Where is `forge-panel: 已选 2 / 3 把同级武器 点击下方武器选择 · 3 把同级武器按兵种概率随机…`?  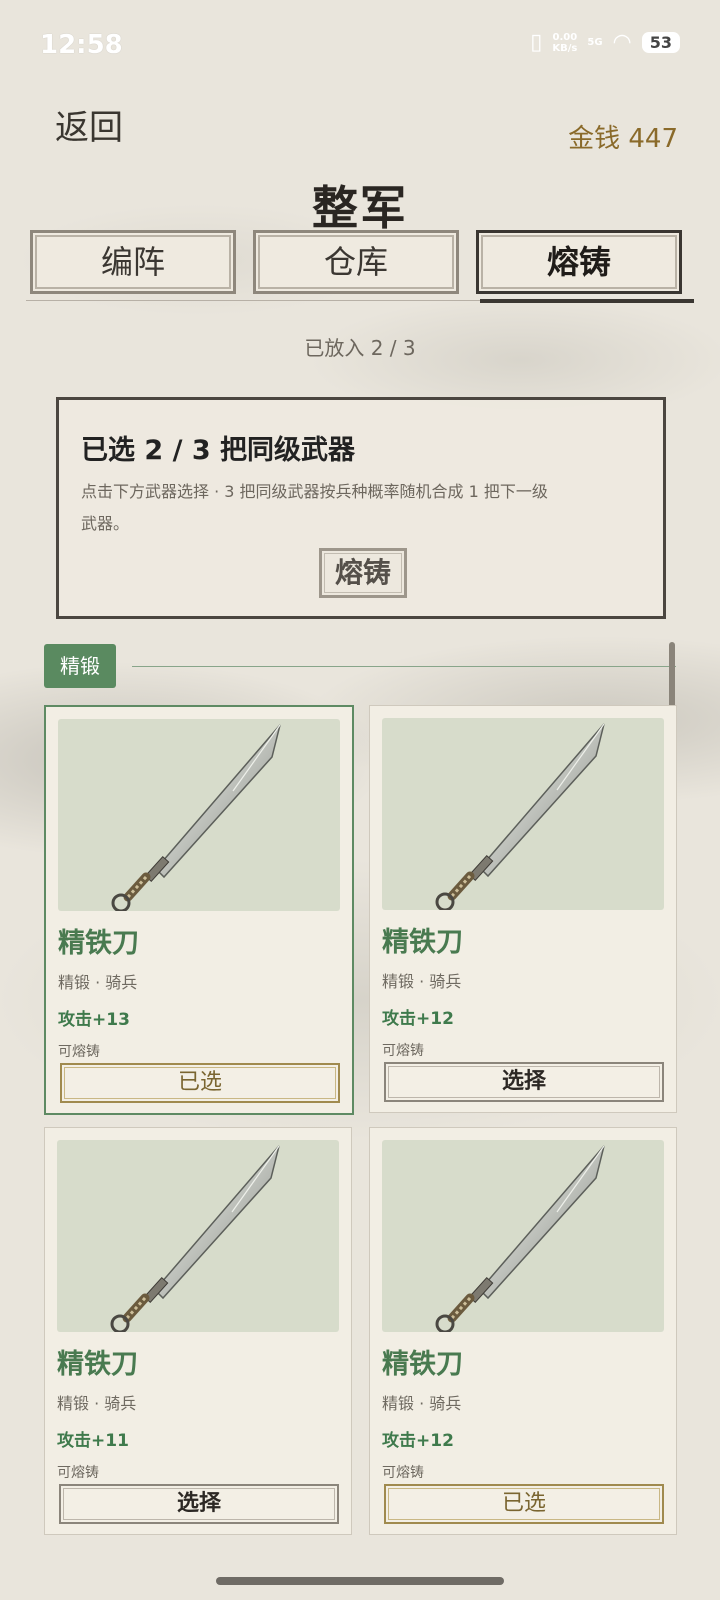 forge-panel: 已选 2 / 3 把同级武器 点击下方武器选择 · 3 把同级武器按兵种概率随机… is located at coordinates (361, 508).